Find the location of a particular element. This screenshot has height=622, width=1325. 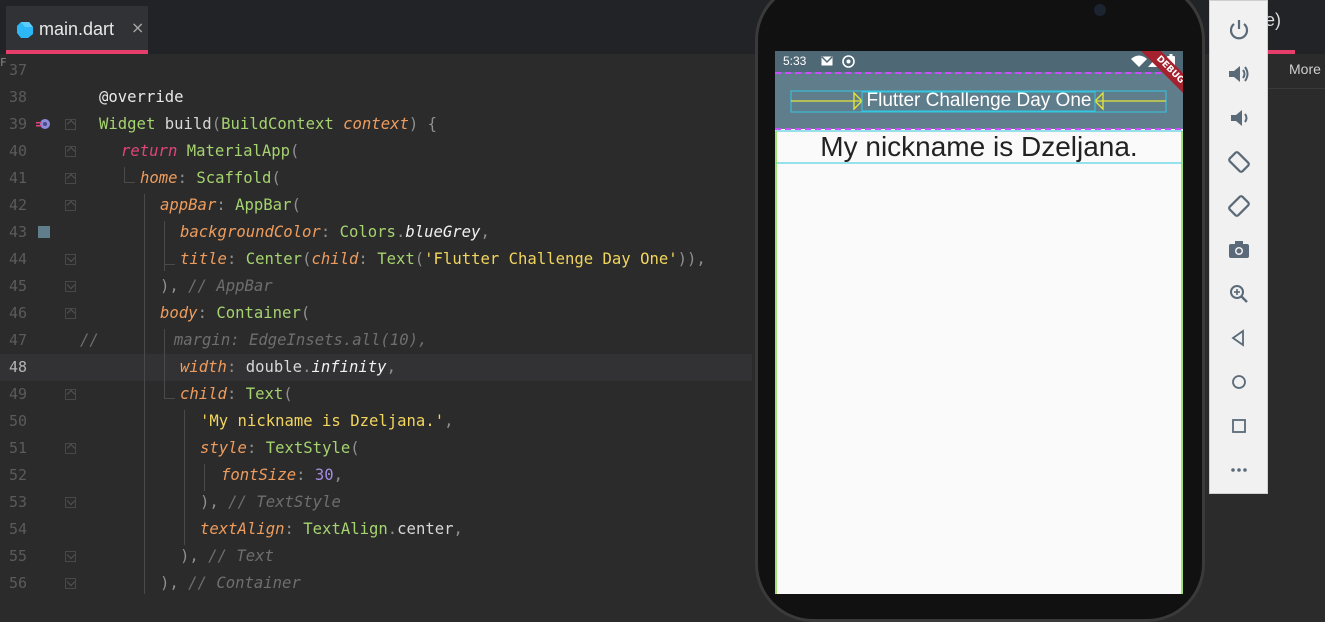

more-icon is located at coordinates (1239, 470).